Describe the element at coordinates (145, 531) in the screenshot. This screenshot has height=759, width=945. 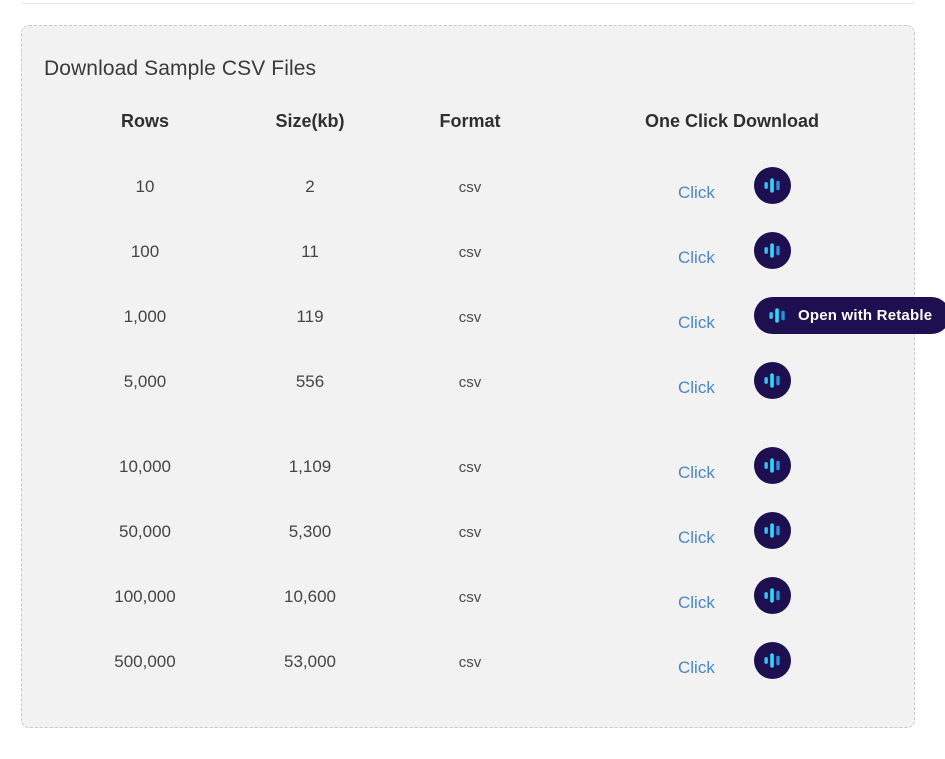
I see `cell-rows: 50,000` at that location.